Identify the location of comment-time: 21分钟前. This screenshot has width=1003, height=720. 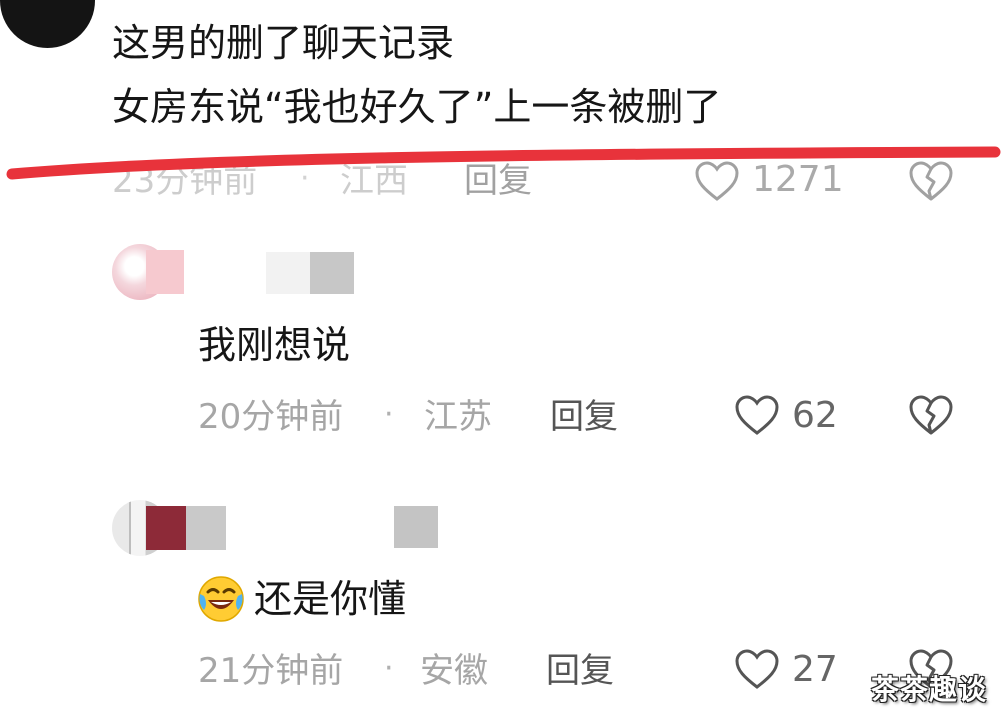
(271, 671).